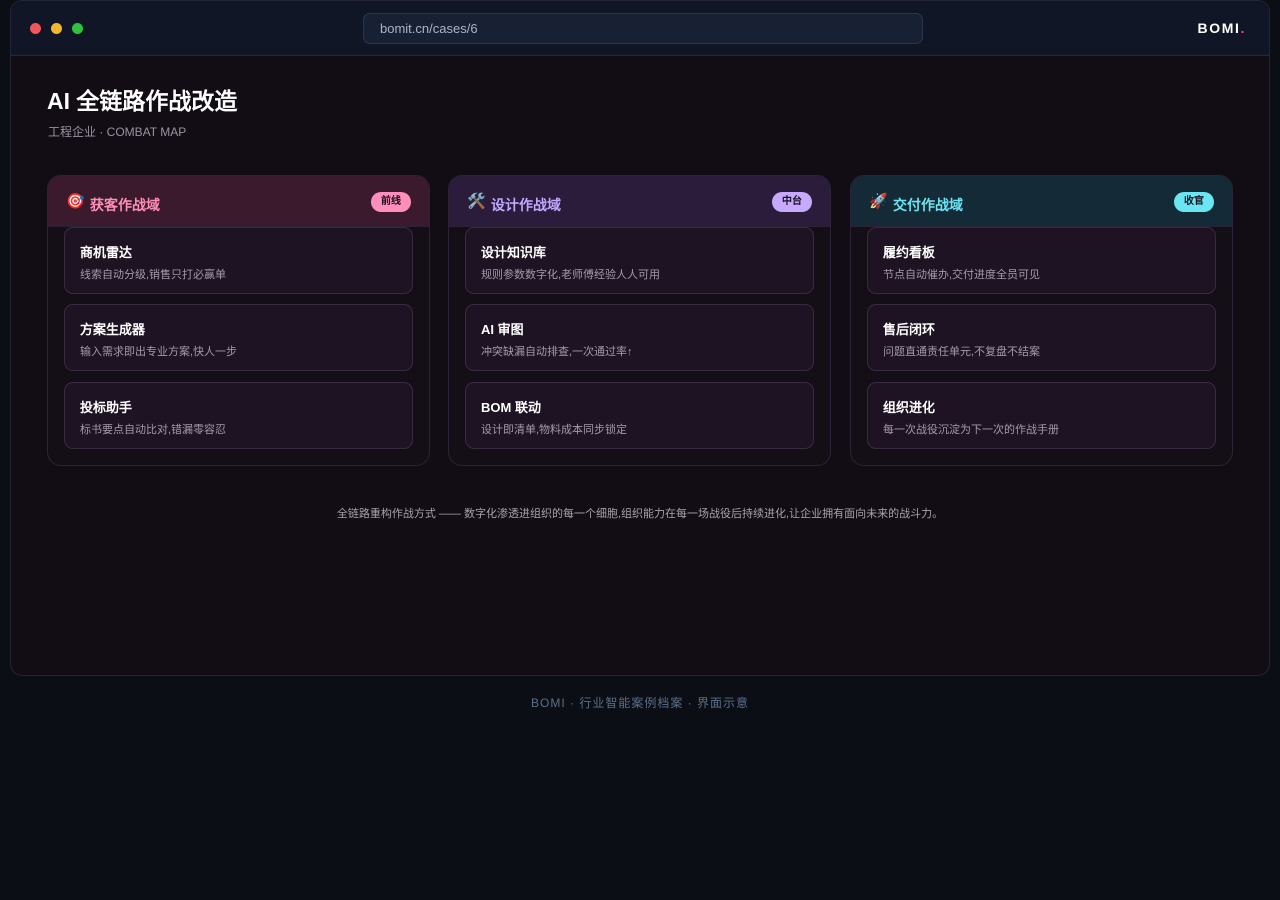  I want to click on card-title: 组织进化, so click(909, 407).